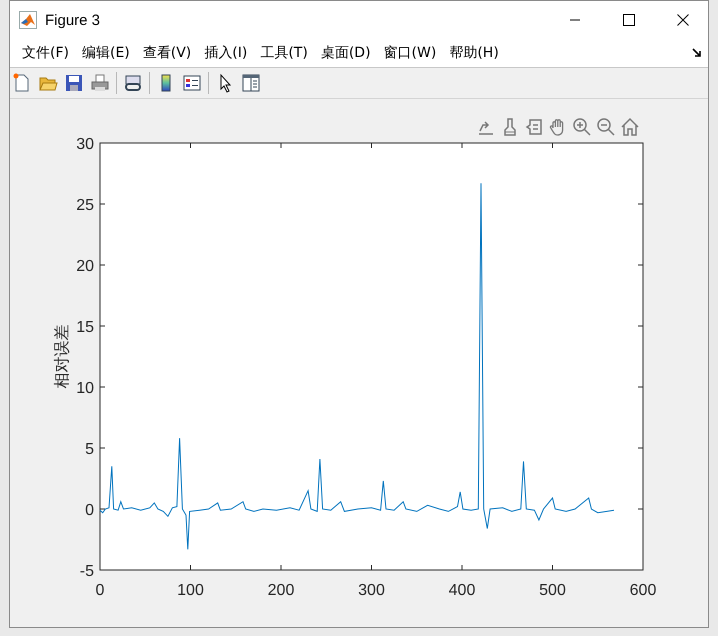  What do you see at coordinates (552, 590) in the screenshot?
I see `x-tick-label: 500` at bounding box center [552, 590].